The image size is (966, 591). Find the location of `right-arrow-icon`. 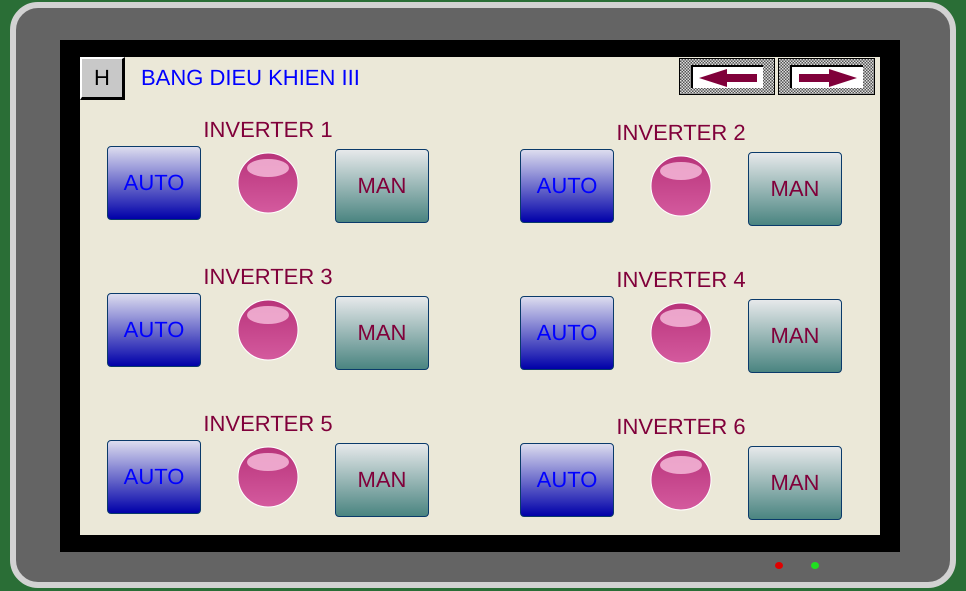

right-arrow-icon is located at coordinates (827, 77).